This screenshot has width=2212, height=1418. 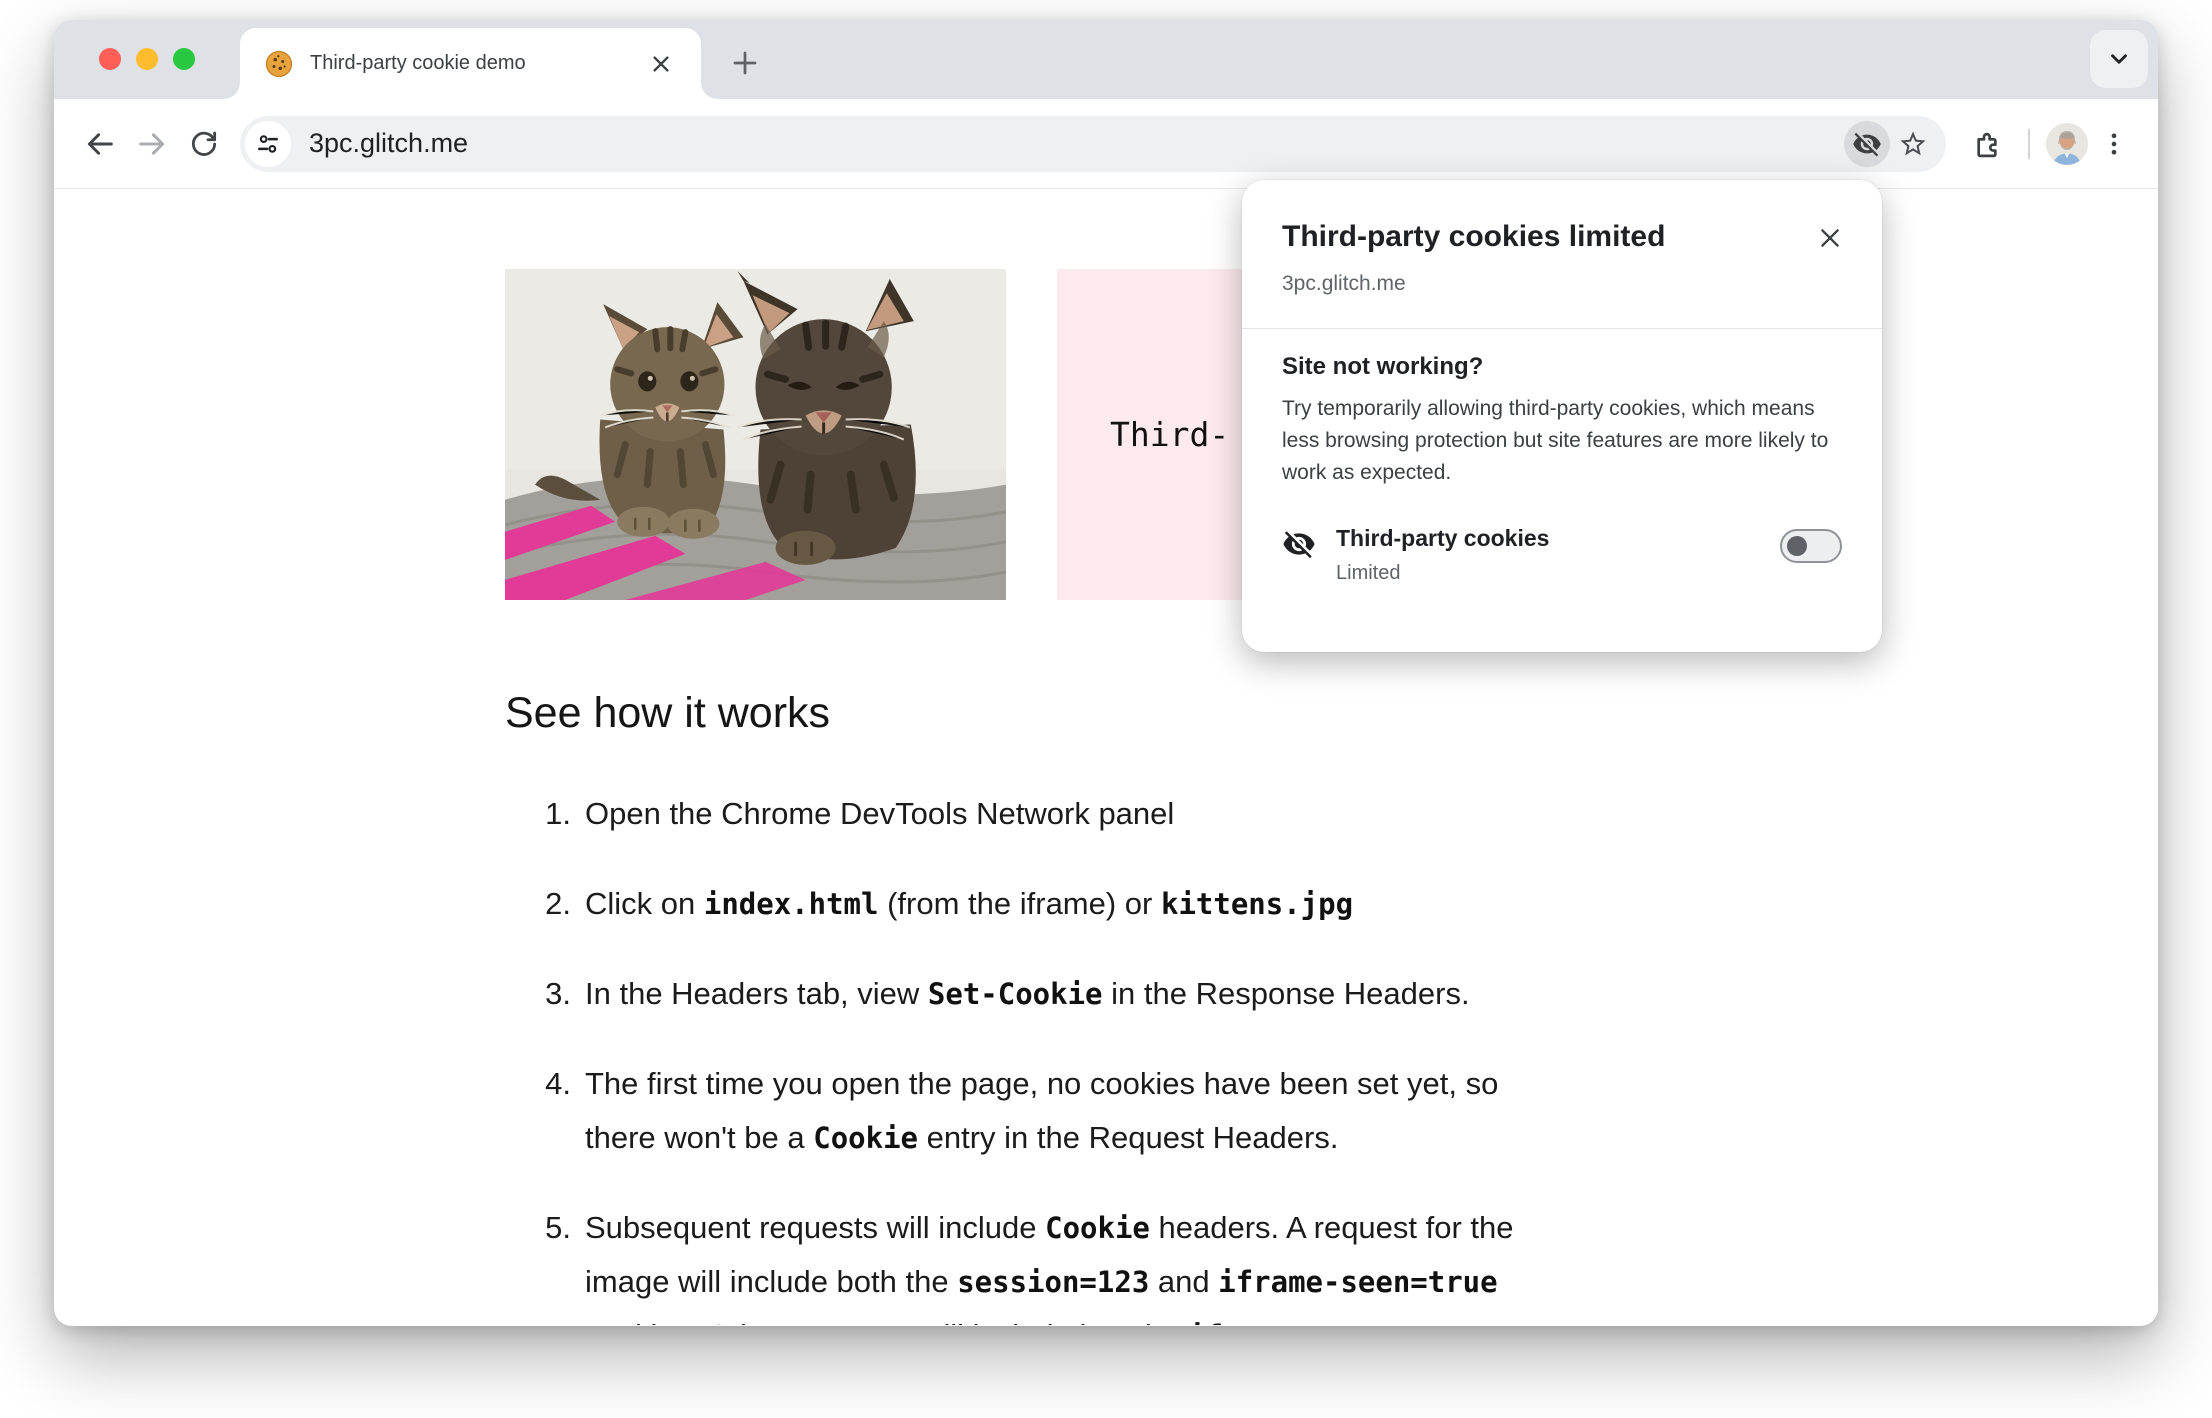 What do you see at coordinates (110, 59) in the screenshot?
I see `close-window-button` at bounding box center [110, 59].